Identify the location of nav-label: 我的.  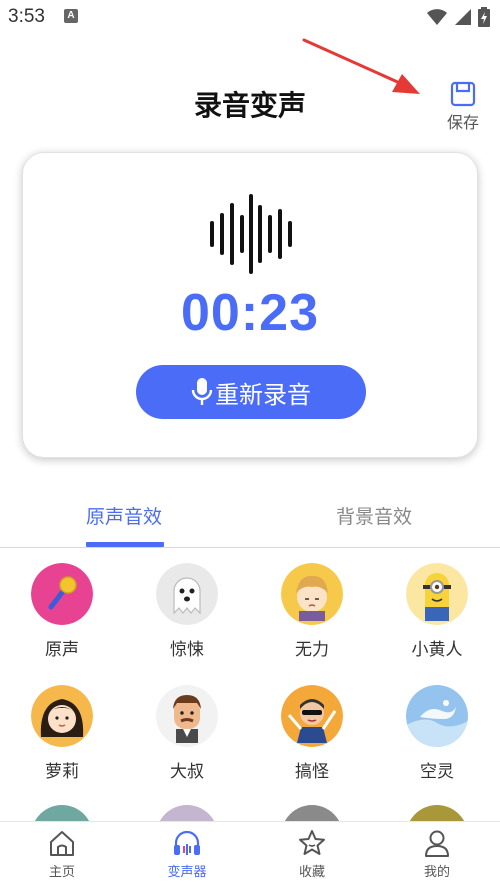
(436, 872).